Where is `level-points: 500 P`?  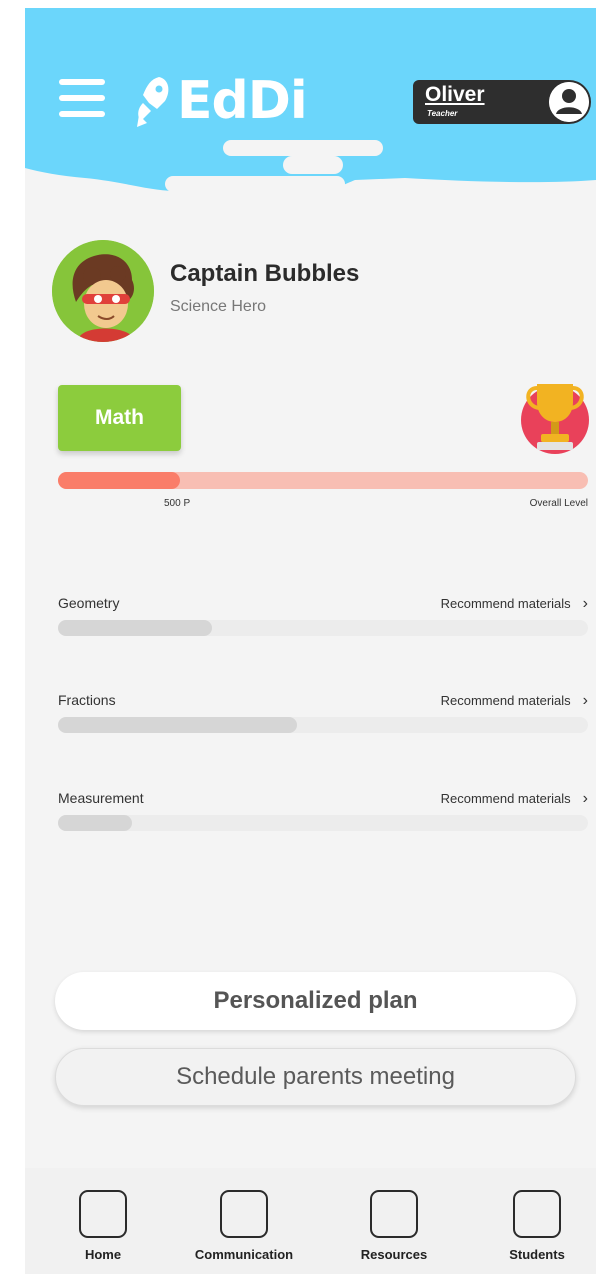 level-points: 500 P is located at coordinates (177, 503).